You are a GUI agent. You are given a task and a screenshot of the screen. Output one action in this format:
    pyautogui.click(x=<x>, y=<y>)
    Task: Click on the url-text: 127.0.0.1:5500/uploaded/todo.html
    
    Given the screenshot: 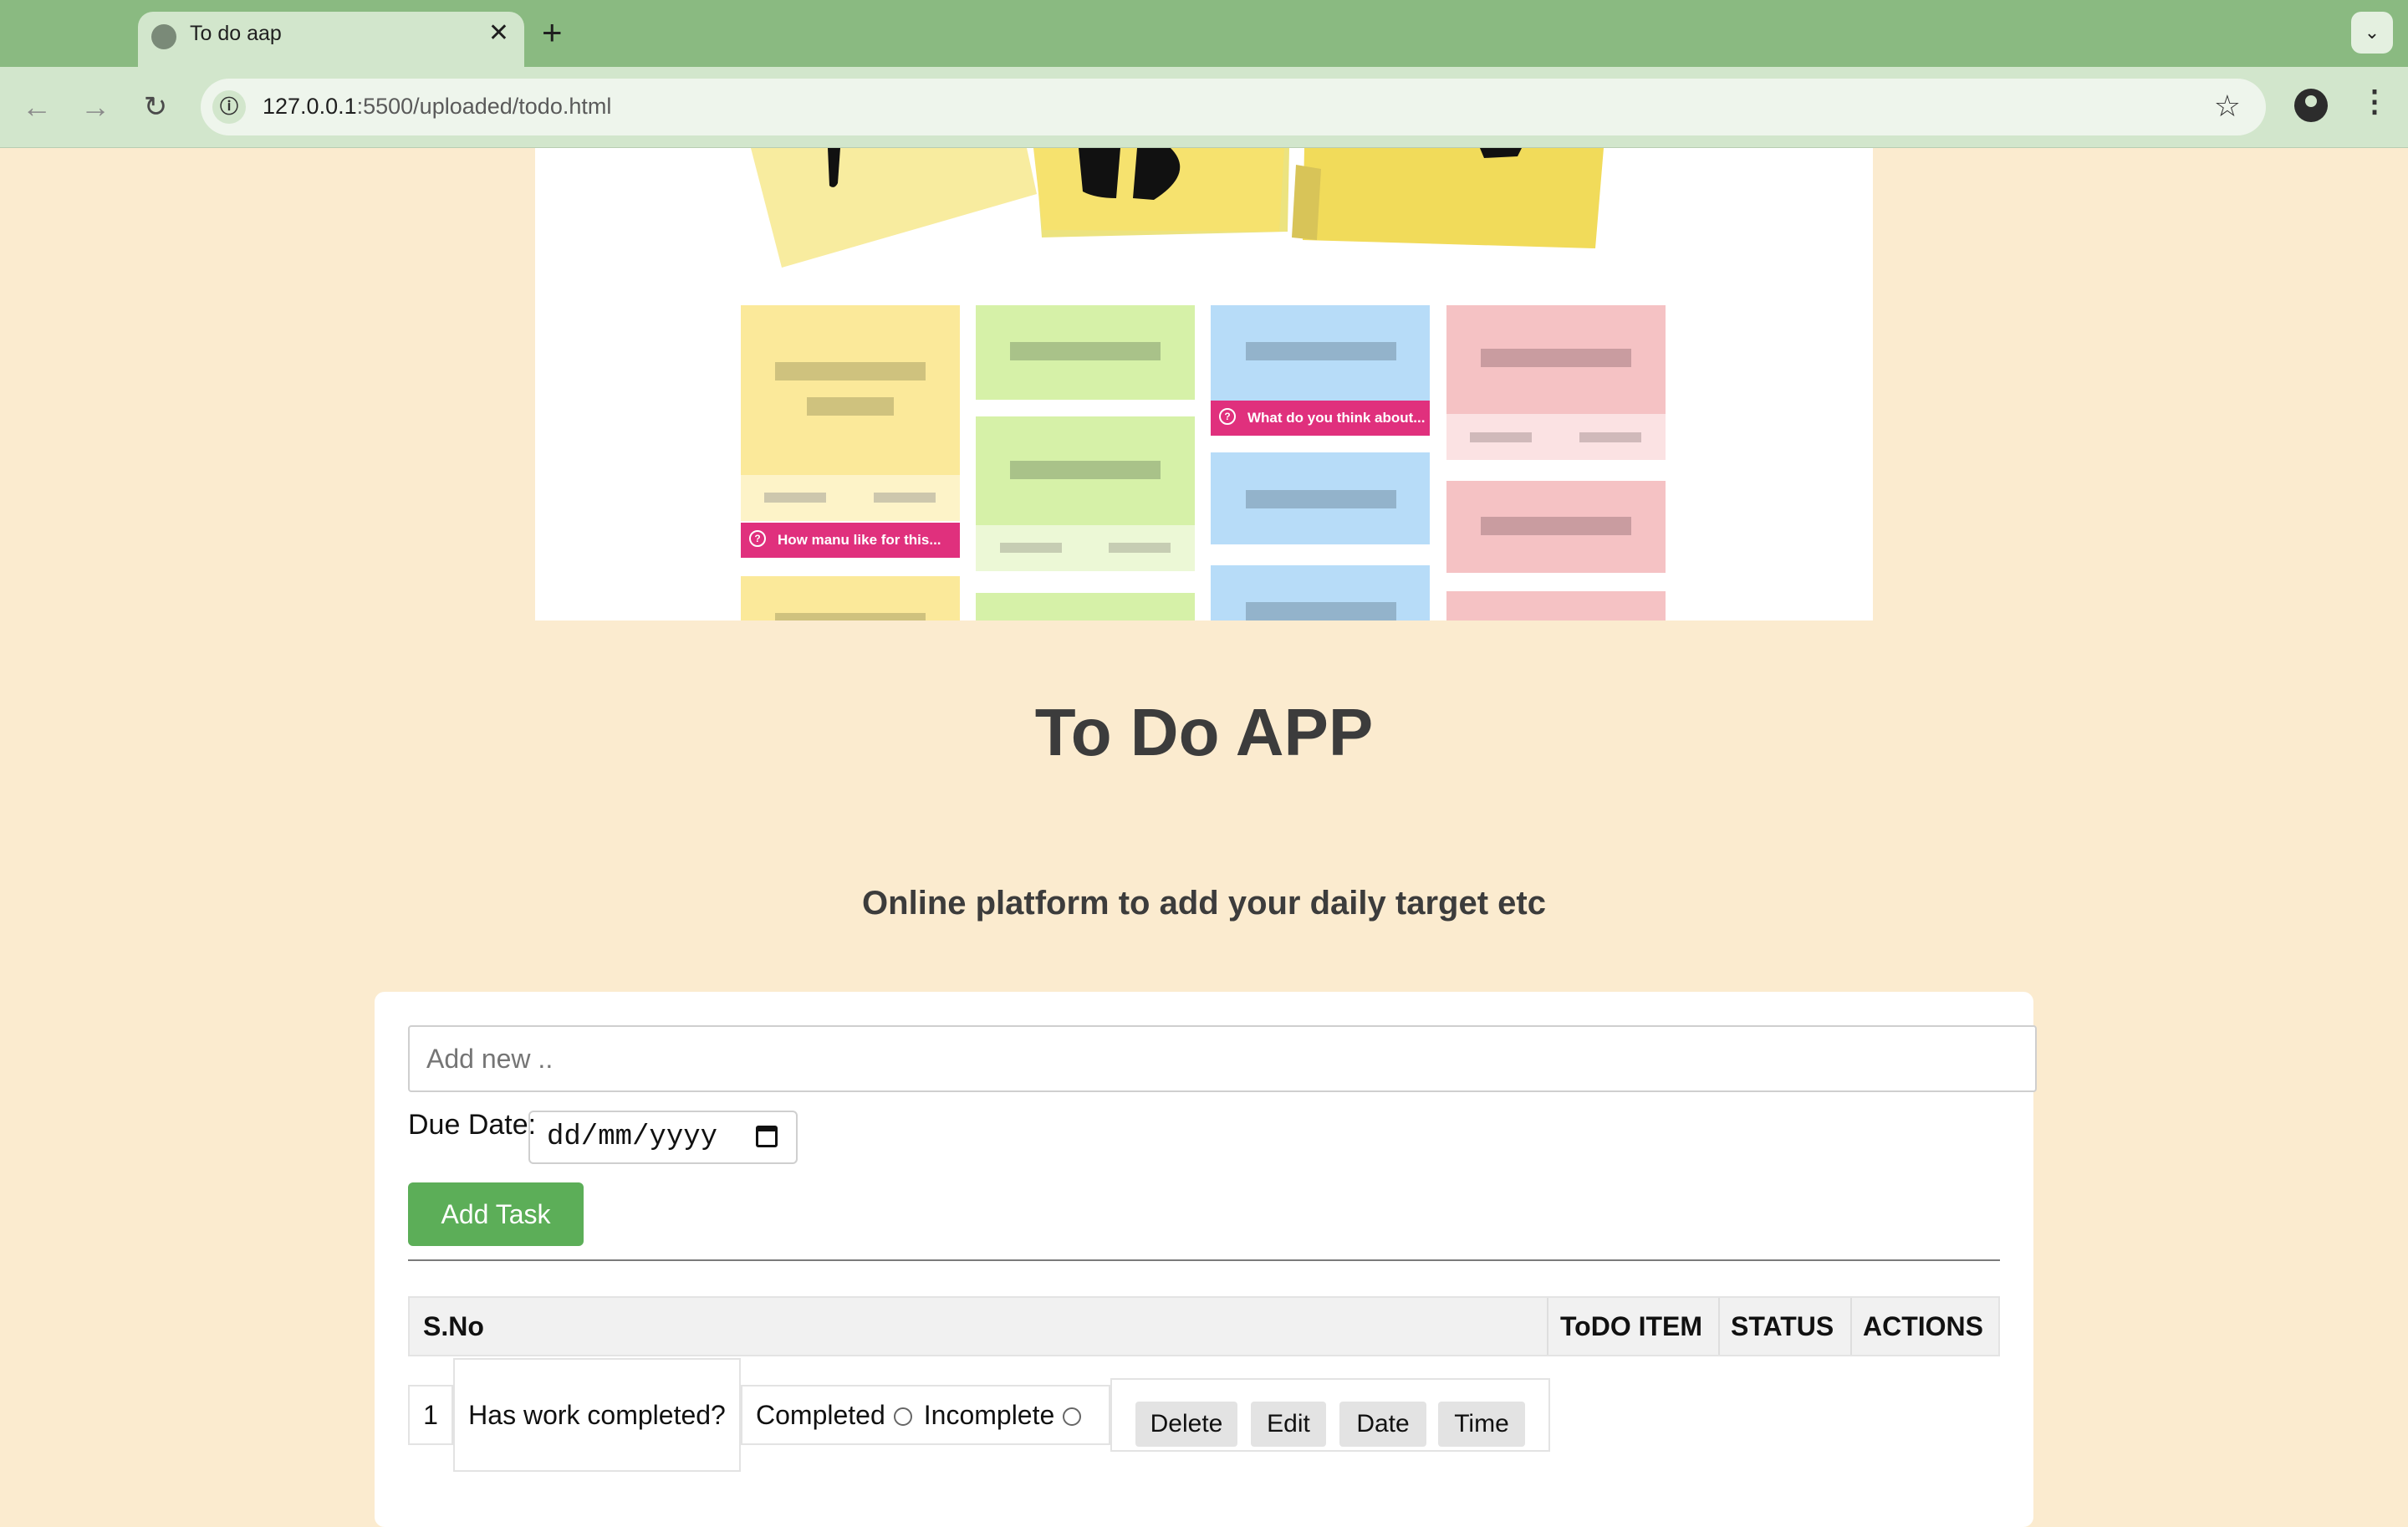 What is the action you would take?
    pyautogui.click(x=437, y=107)
    